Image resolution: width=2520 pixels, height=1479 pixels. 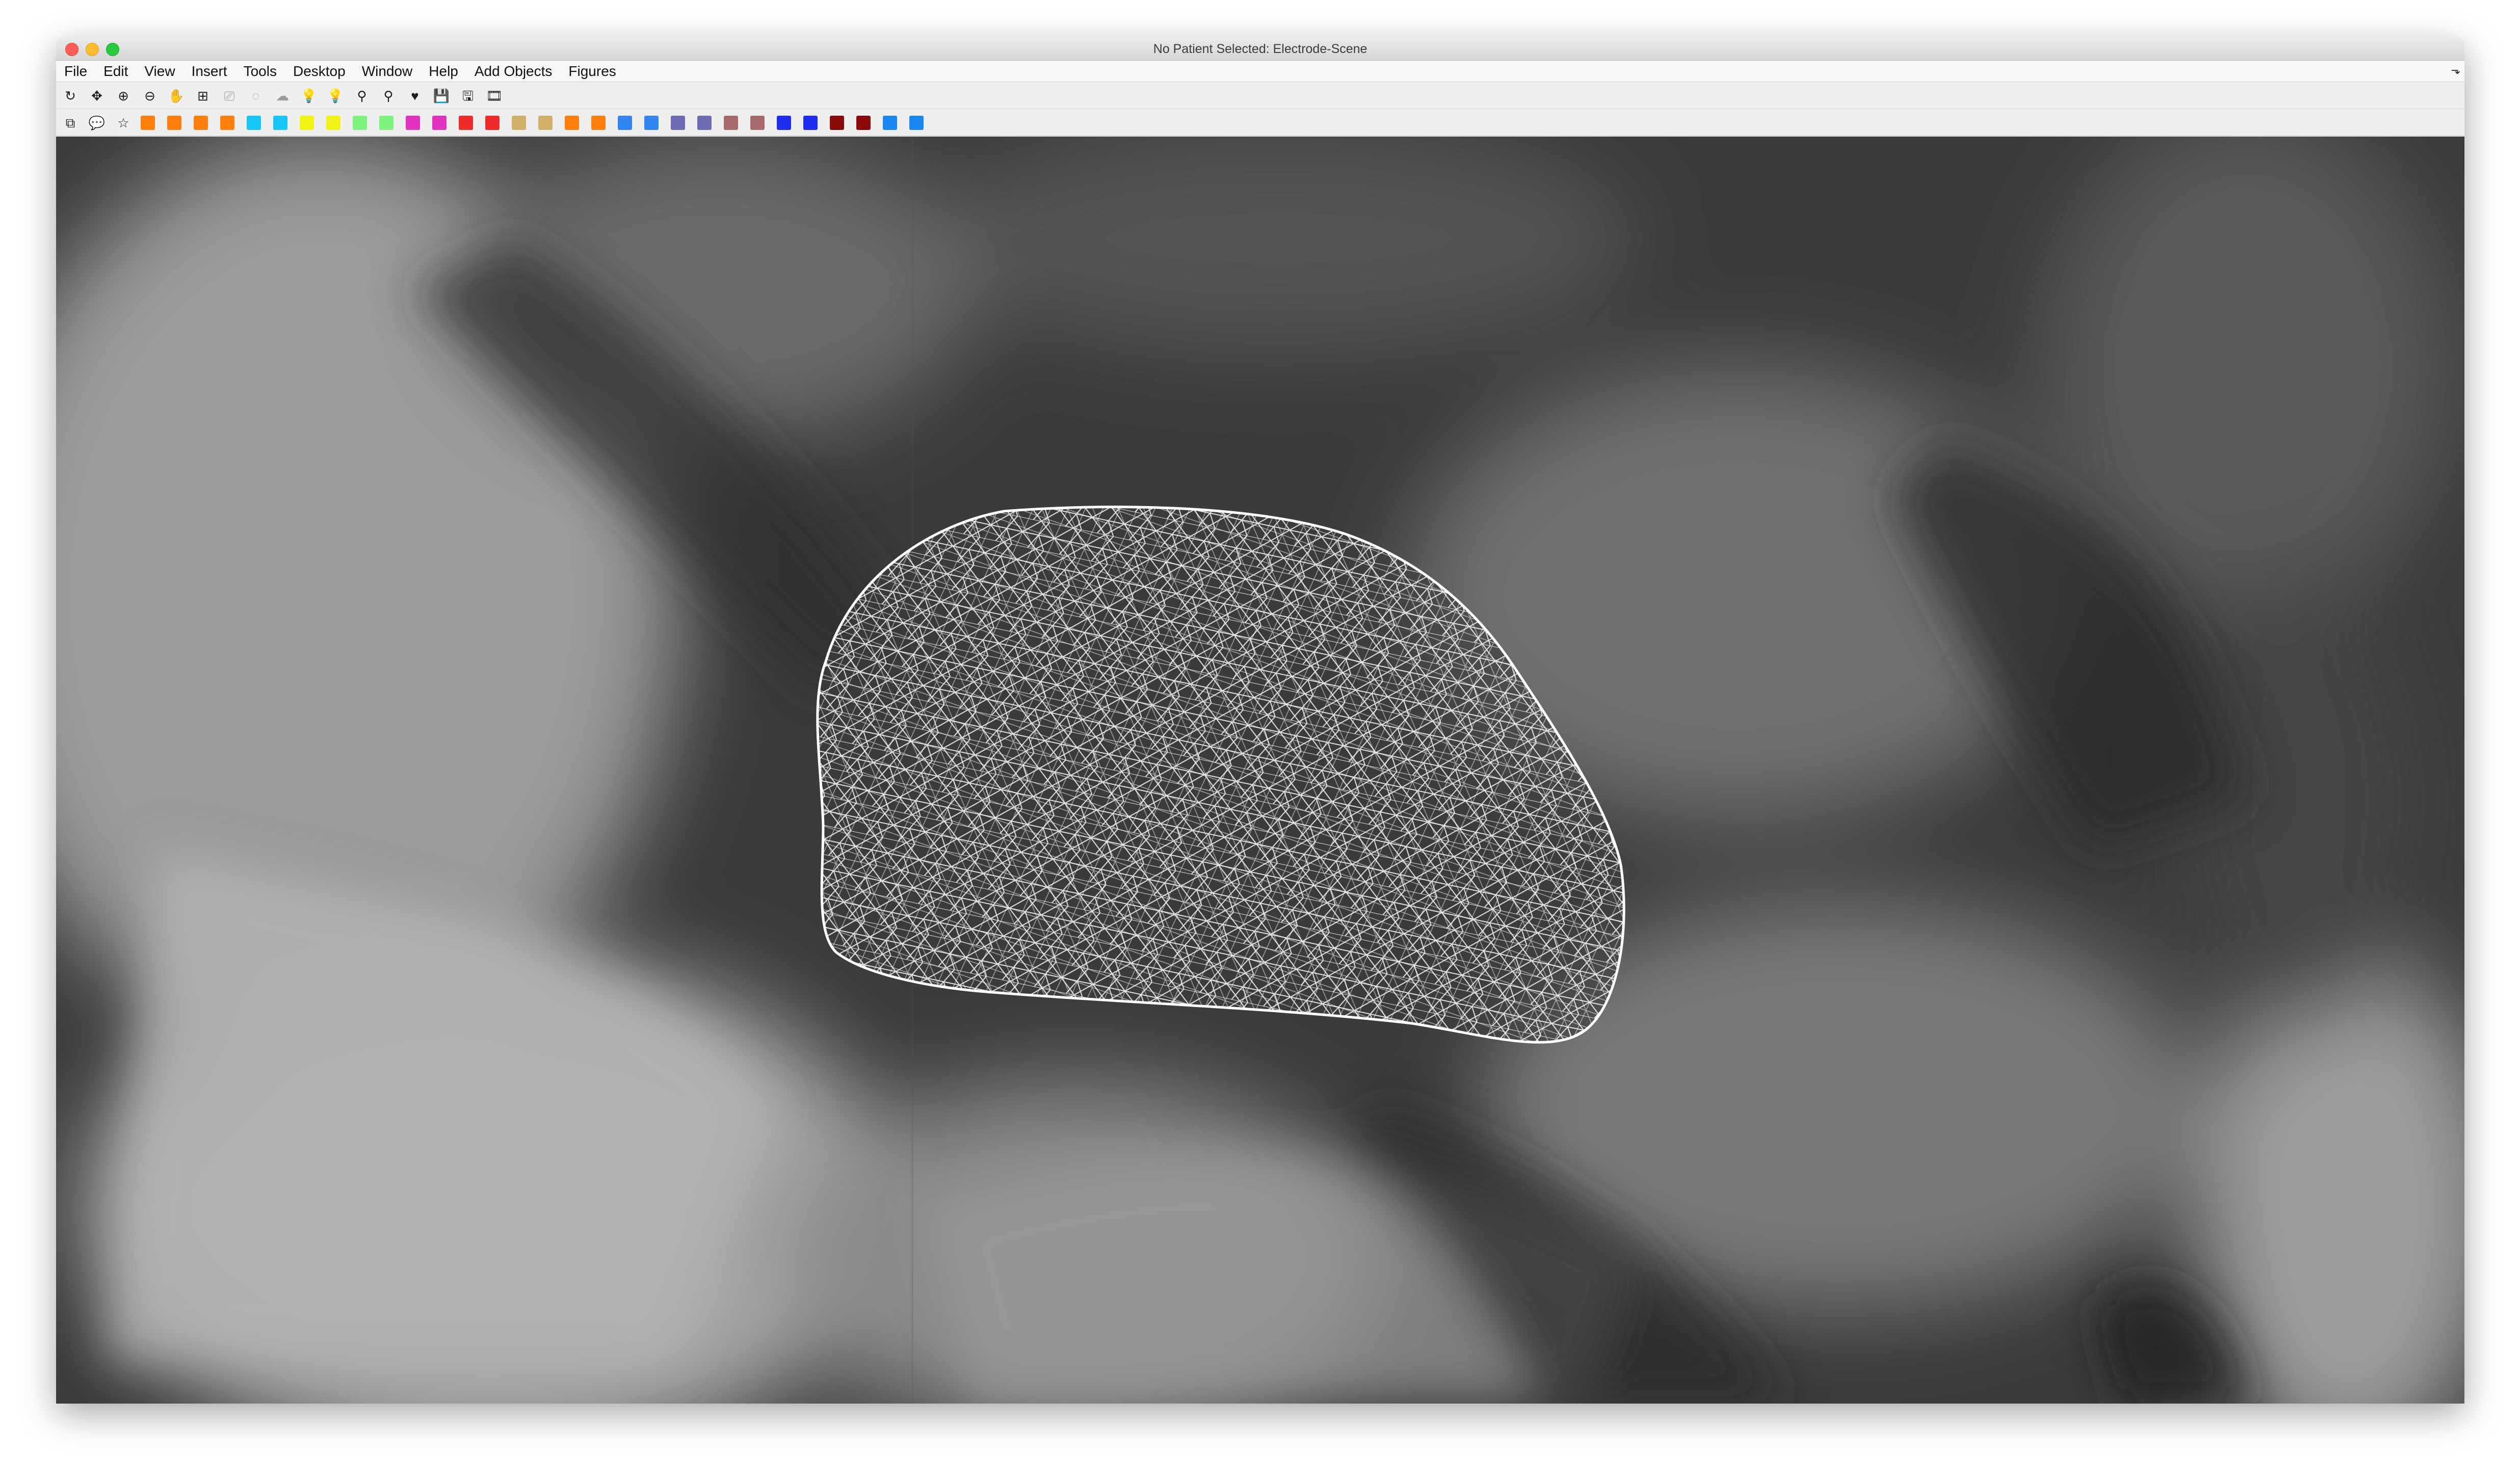 What do you see at coordinates (123, 96) in the screenshot?
I see `zoom-in-icon: ⊕` at bounding box center [123, 96].